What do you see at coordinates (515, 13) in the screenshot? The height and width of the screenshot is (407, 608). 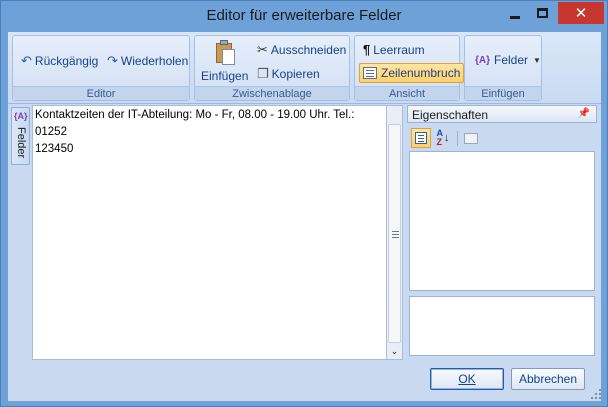 I see `minimize-button` at bounding box center [515, 13].